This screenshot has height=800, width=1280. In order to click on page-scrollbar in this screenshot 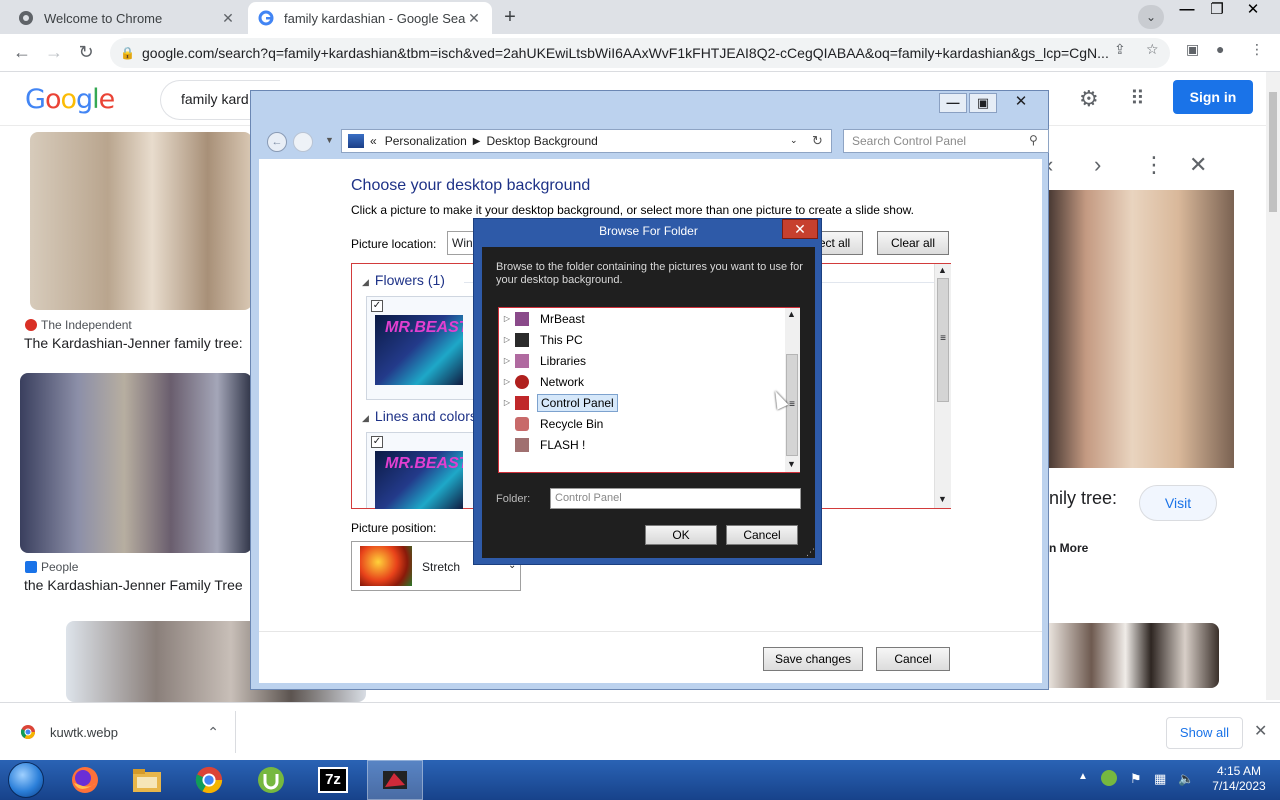, I will do `click(1273, 386)`.